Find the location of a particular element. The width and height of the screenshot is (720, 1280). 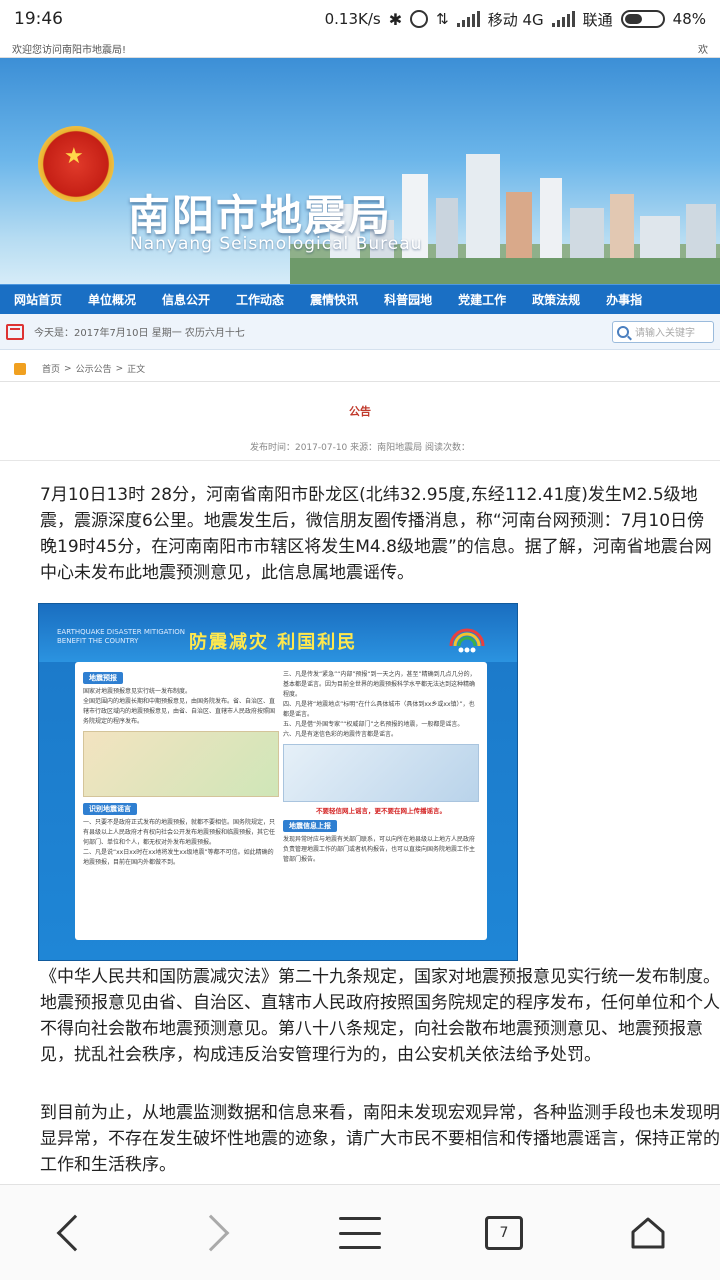

breadcrumb-icon is located at coordinates (20, 368).